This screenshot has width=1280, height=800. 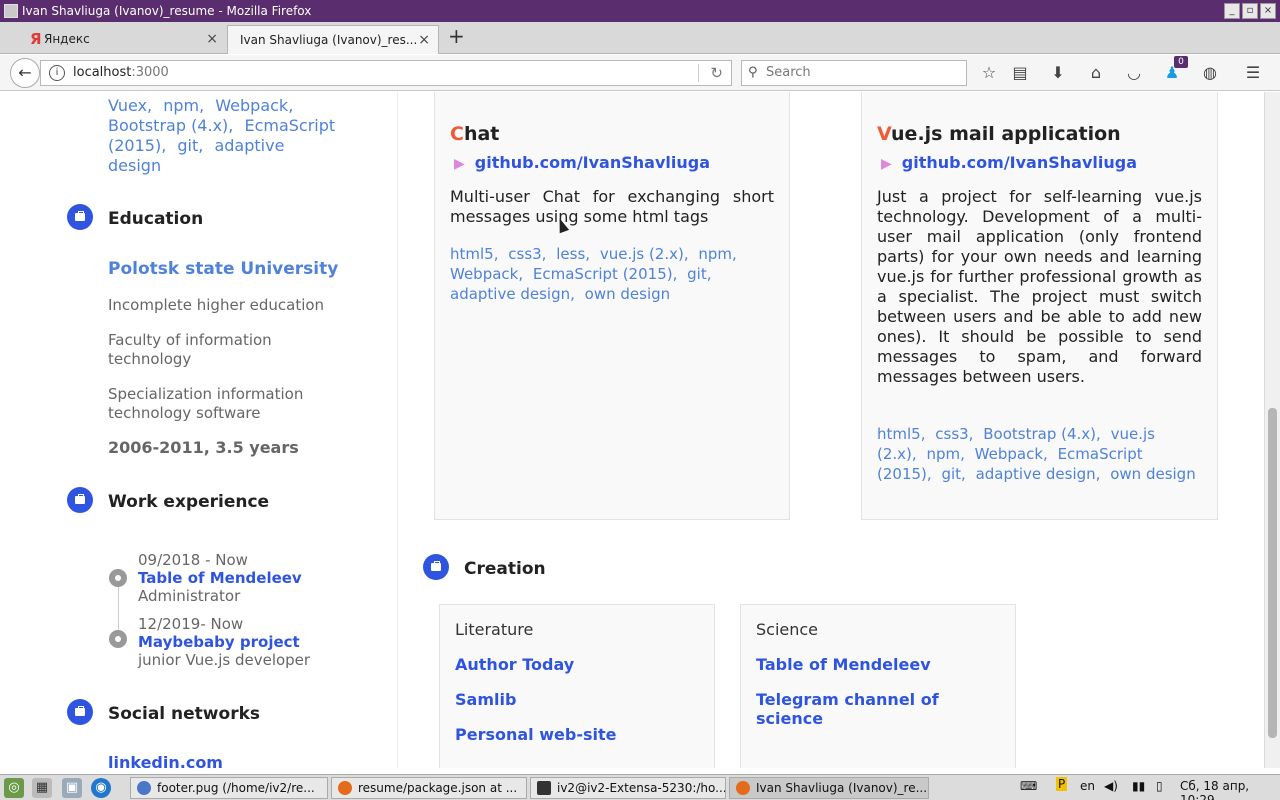 I want to click on tag: vue.js (2.x),, so click(x=644, y=254).